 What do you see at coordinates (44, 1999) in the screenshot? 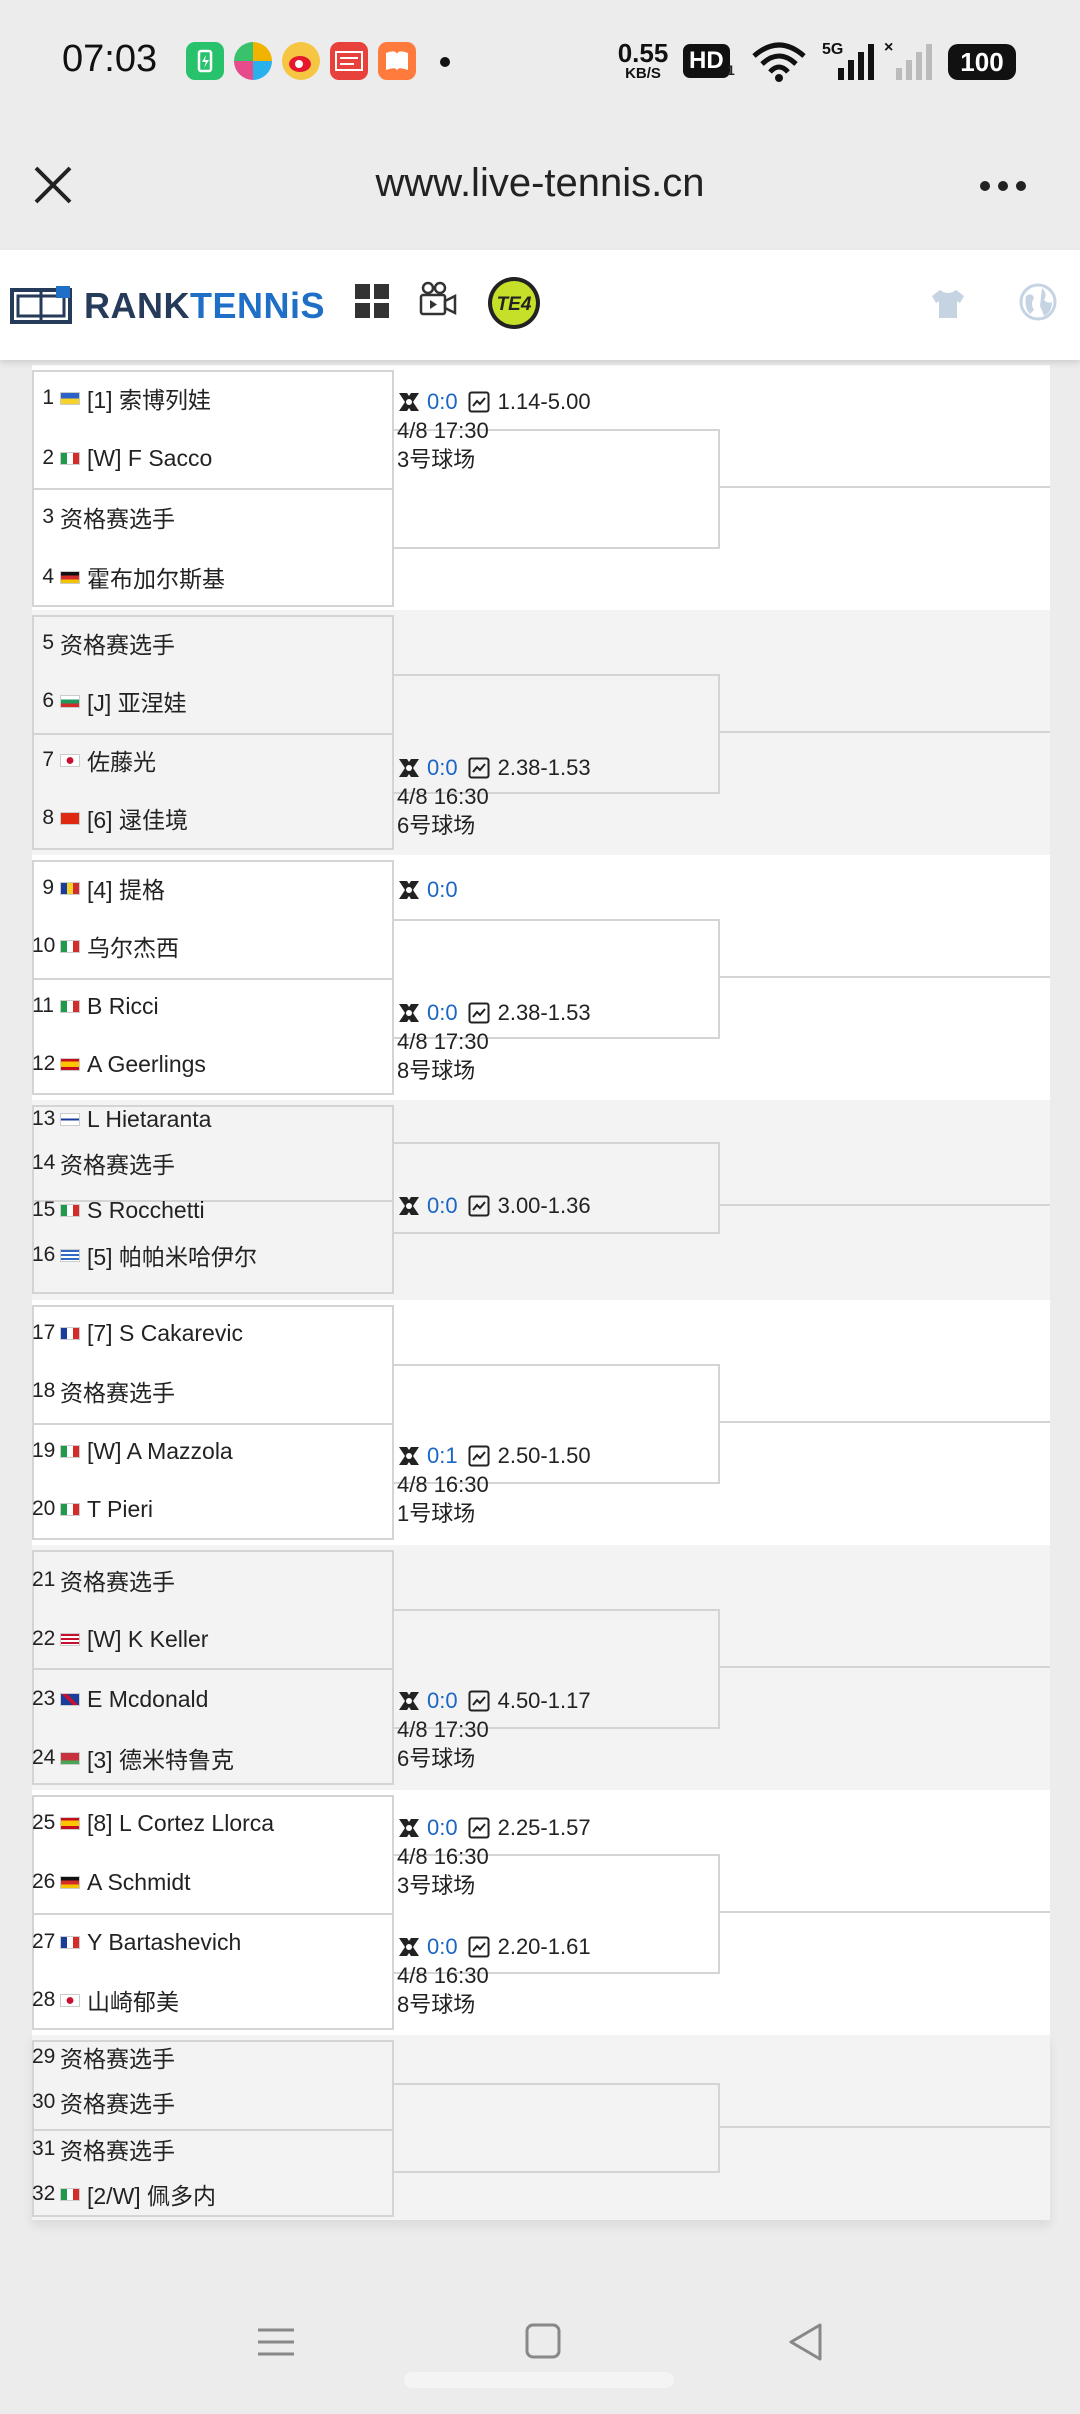
I see `draw-position: 28` at bounding box center [44, 1999].